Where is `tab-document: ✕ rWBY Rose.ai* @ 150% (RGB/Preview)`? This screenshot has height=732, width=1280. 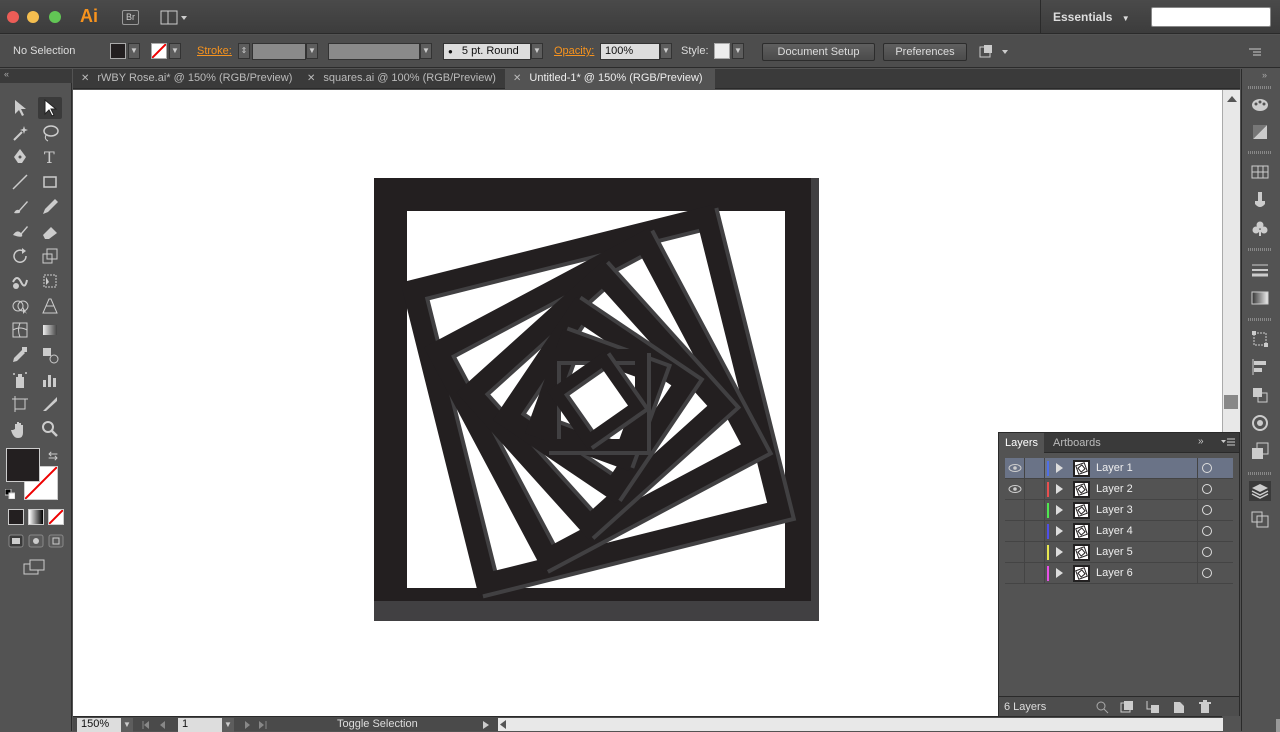 tab-document: ✕ rWBY Rose.ai* @ 150% (RGB/Preview) is located at coordinates (185, 79).